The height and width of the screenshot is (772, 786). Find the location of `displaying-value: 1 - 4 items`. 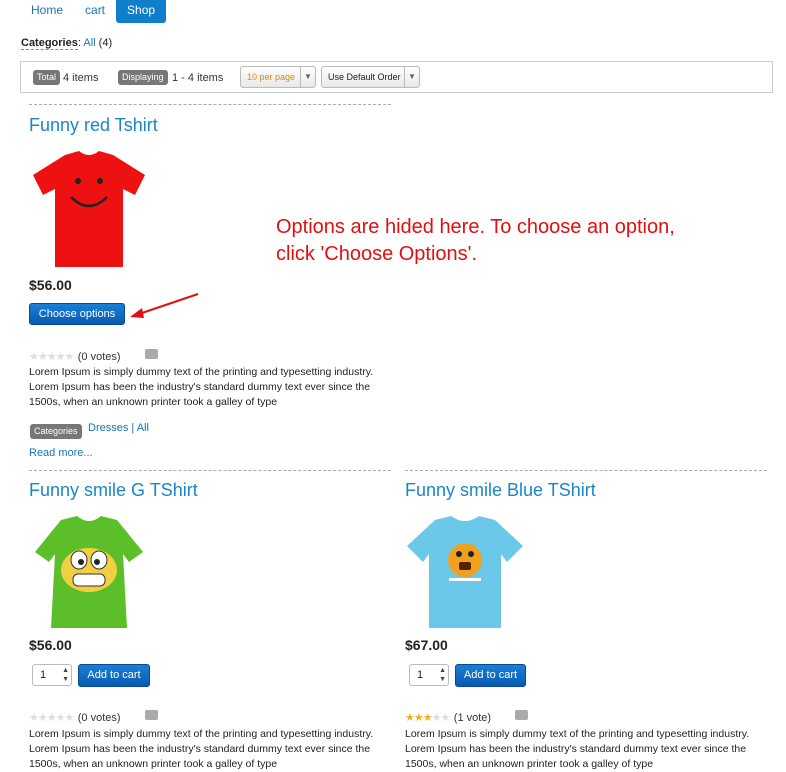

displaying-value: 1 - 4 items is located at coordinates (198, 78).